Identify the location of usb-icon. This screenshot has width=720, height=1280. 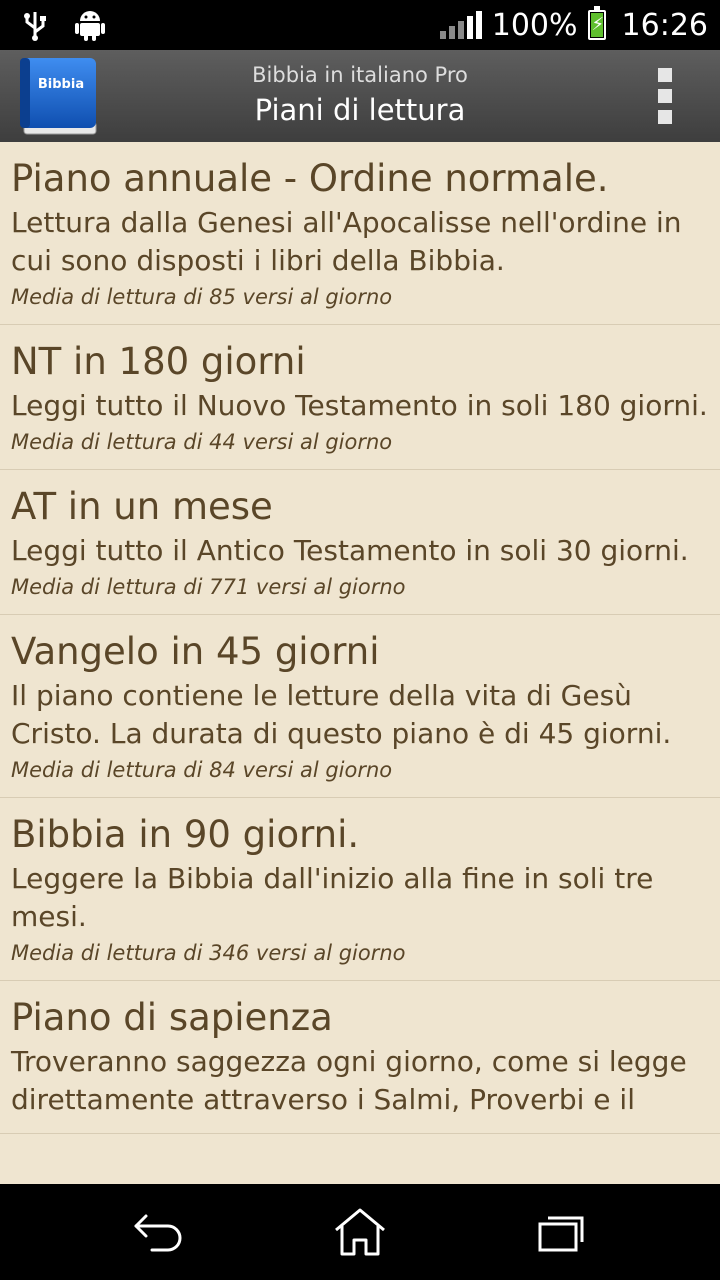
(35, 26).